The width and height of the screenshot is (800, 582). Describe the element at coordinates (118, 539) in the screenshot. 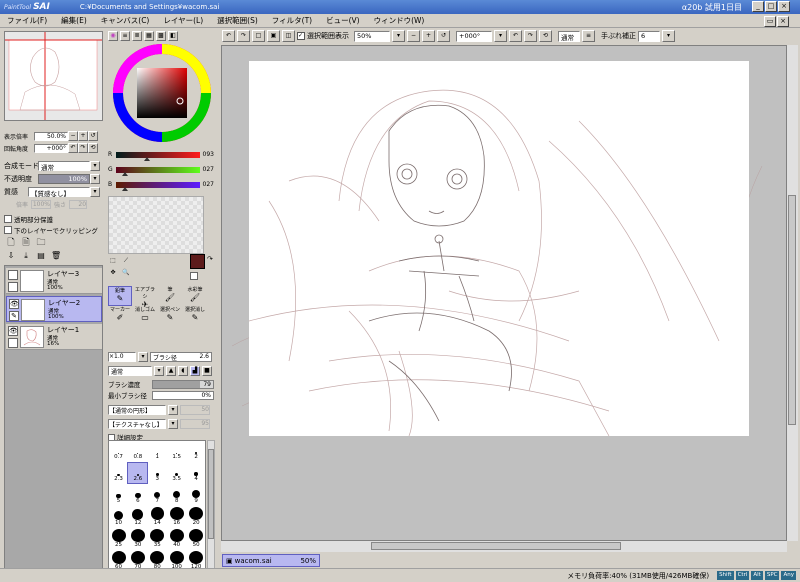

I see `brush-size-option: 25` at that location.